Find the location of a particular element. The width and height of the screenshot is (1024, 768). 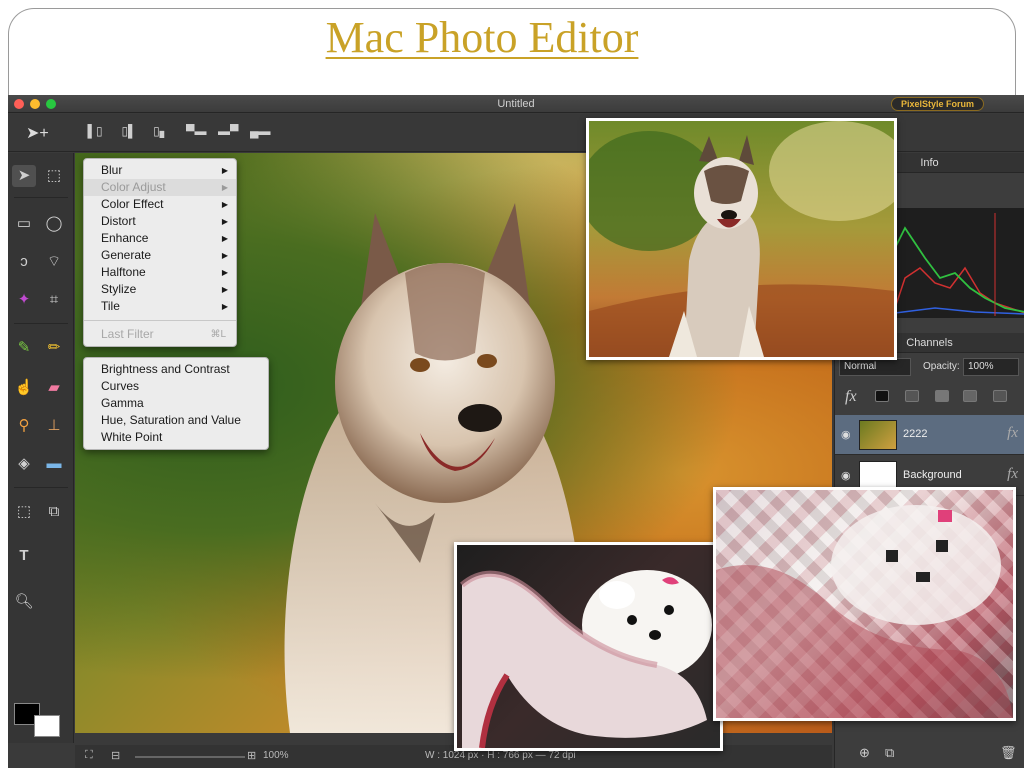

histogram is located at coordinates (959, 263).